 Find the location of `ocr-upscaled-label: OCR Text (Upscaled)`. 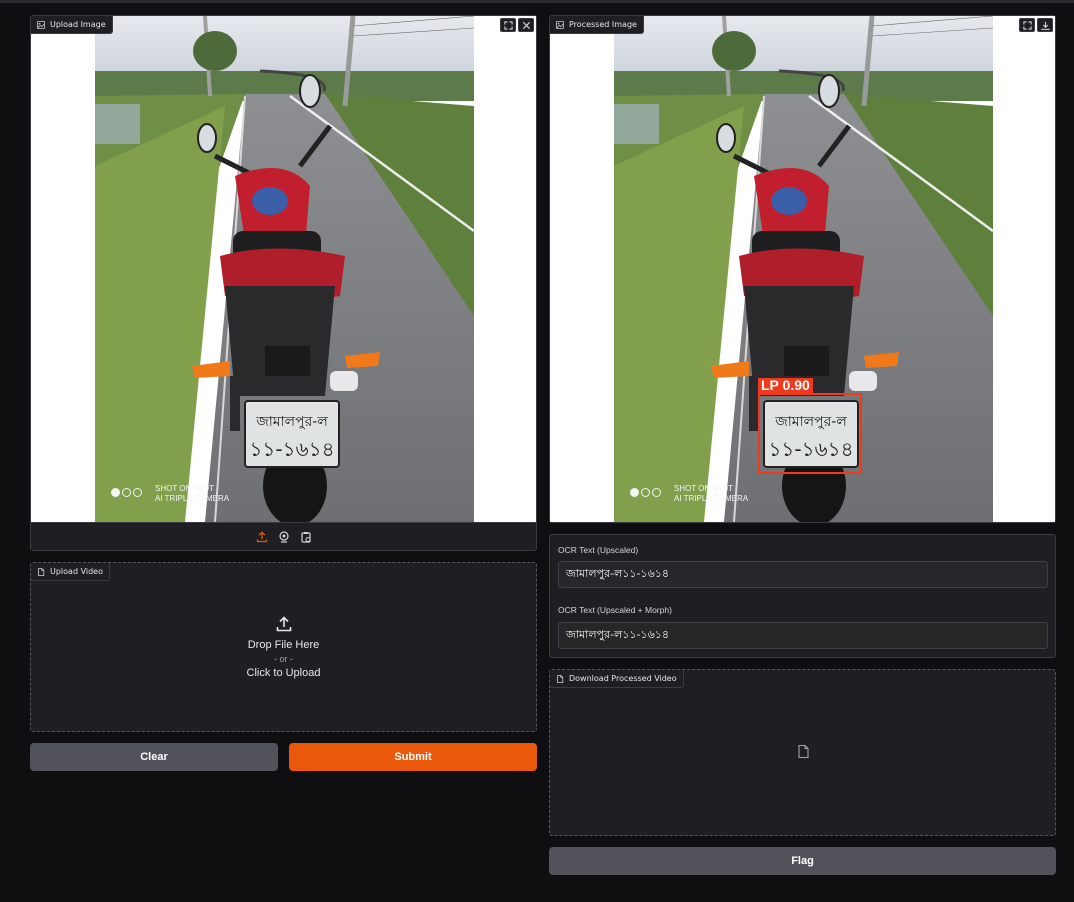

ocr-upscaled-label: OCR Text (Upscaled) is located at coordinates (598, 550).